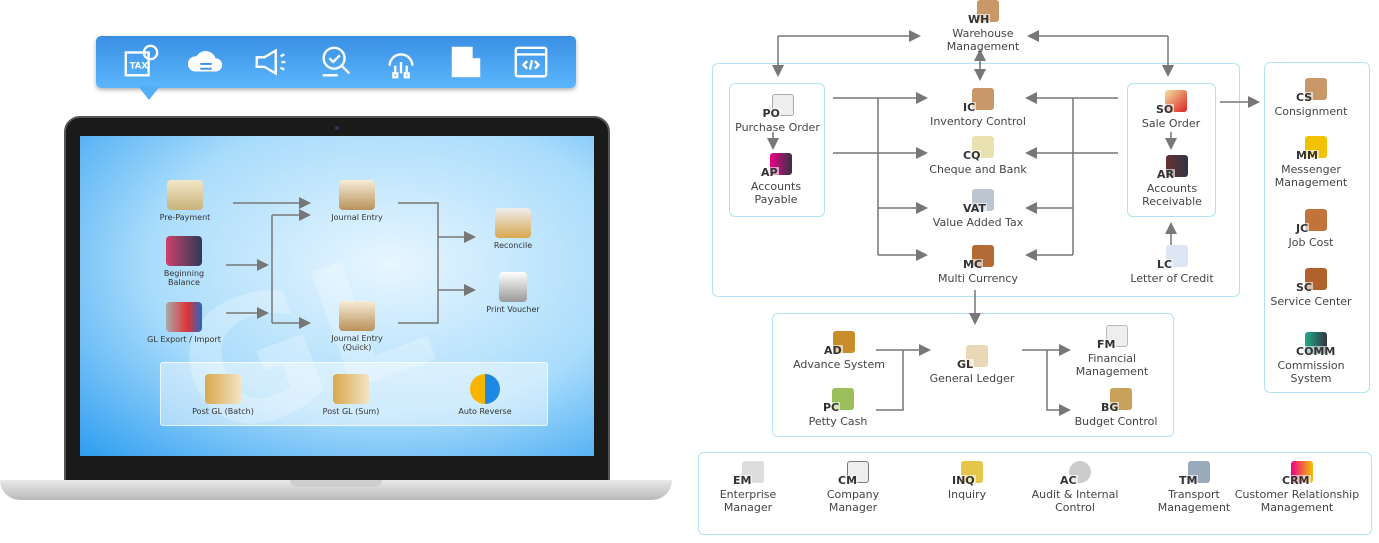 The image size is (1379, 543). What do you see at coordinates (1316, 351) in the screenshot?
I see `module-code: COMM` at bounding box center [1316, 351].